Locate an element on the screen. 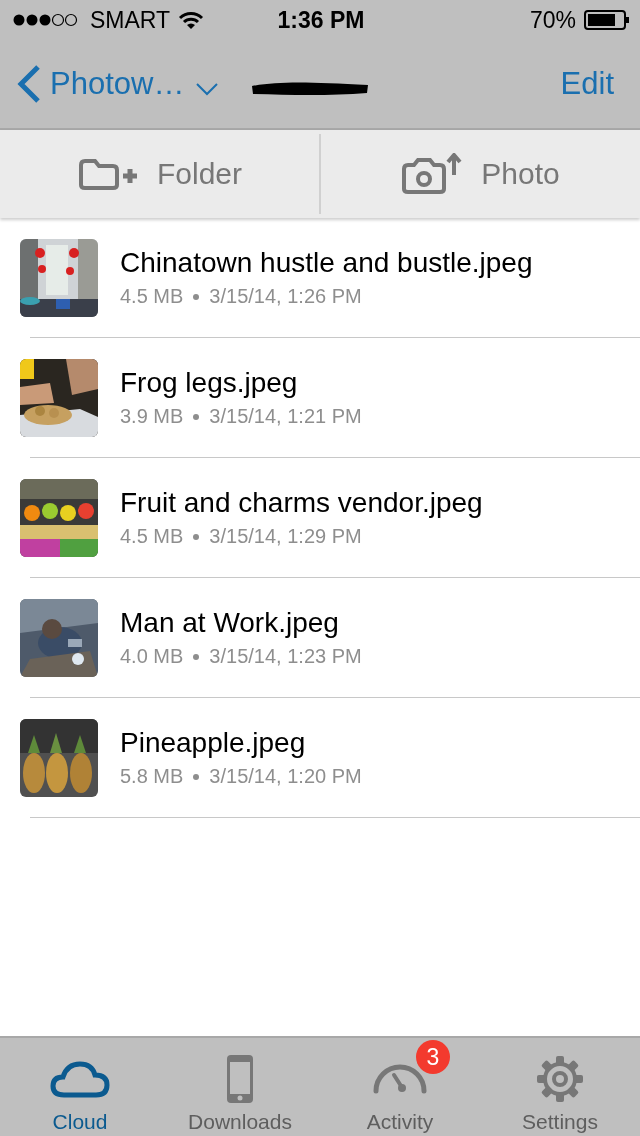  tab-item: Settings is located at coordinates (560, 1087).